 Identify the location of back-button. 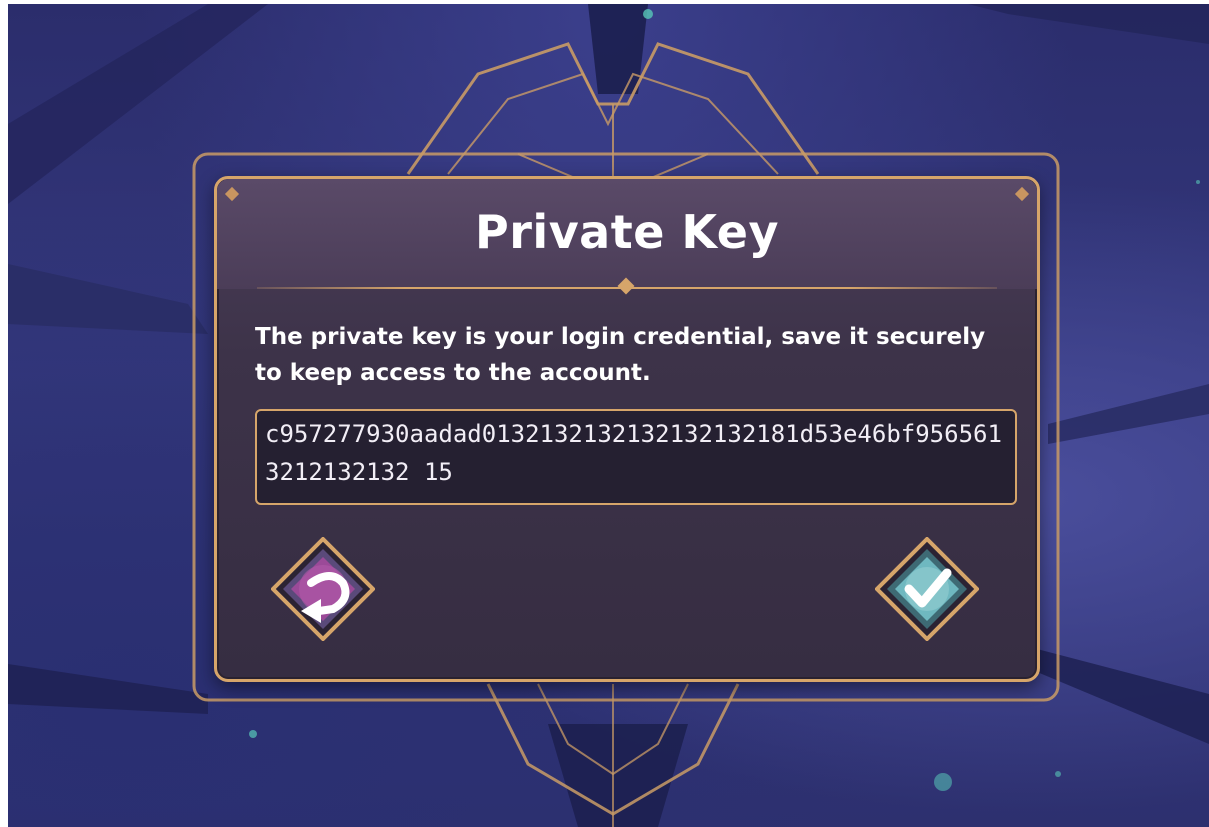
(323, 589).